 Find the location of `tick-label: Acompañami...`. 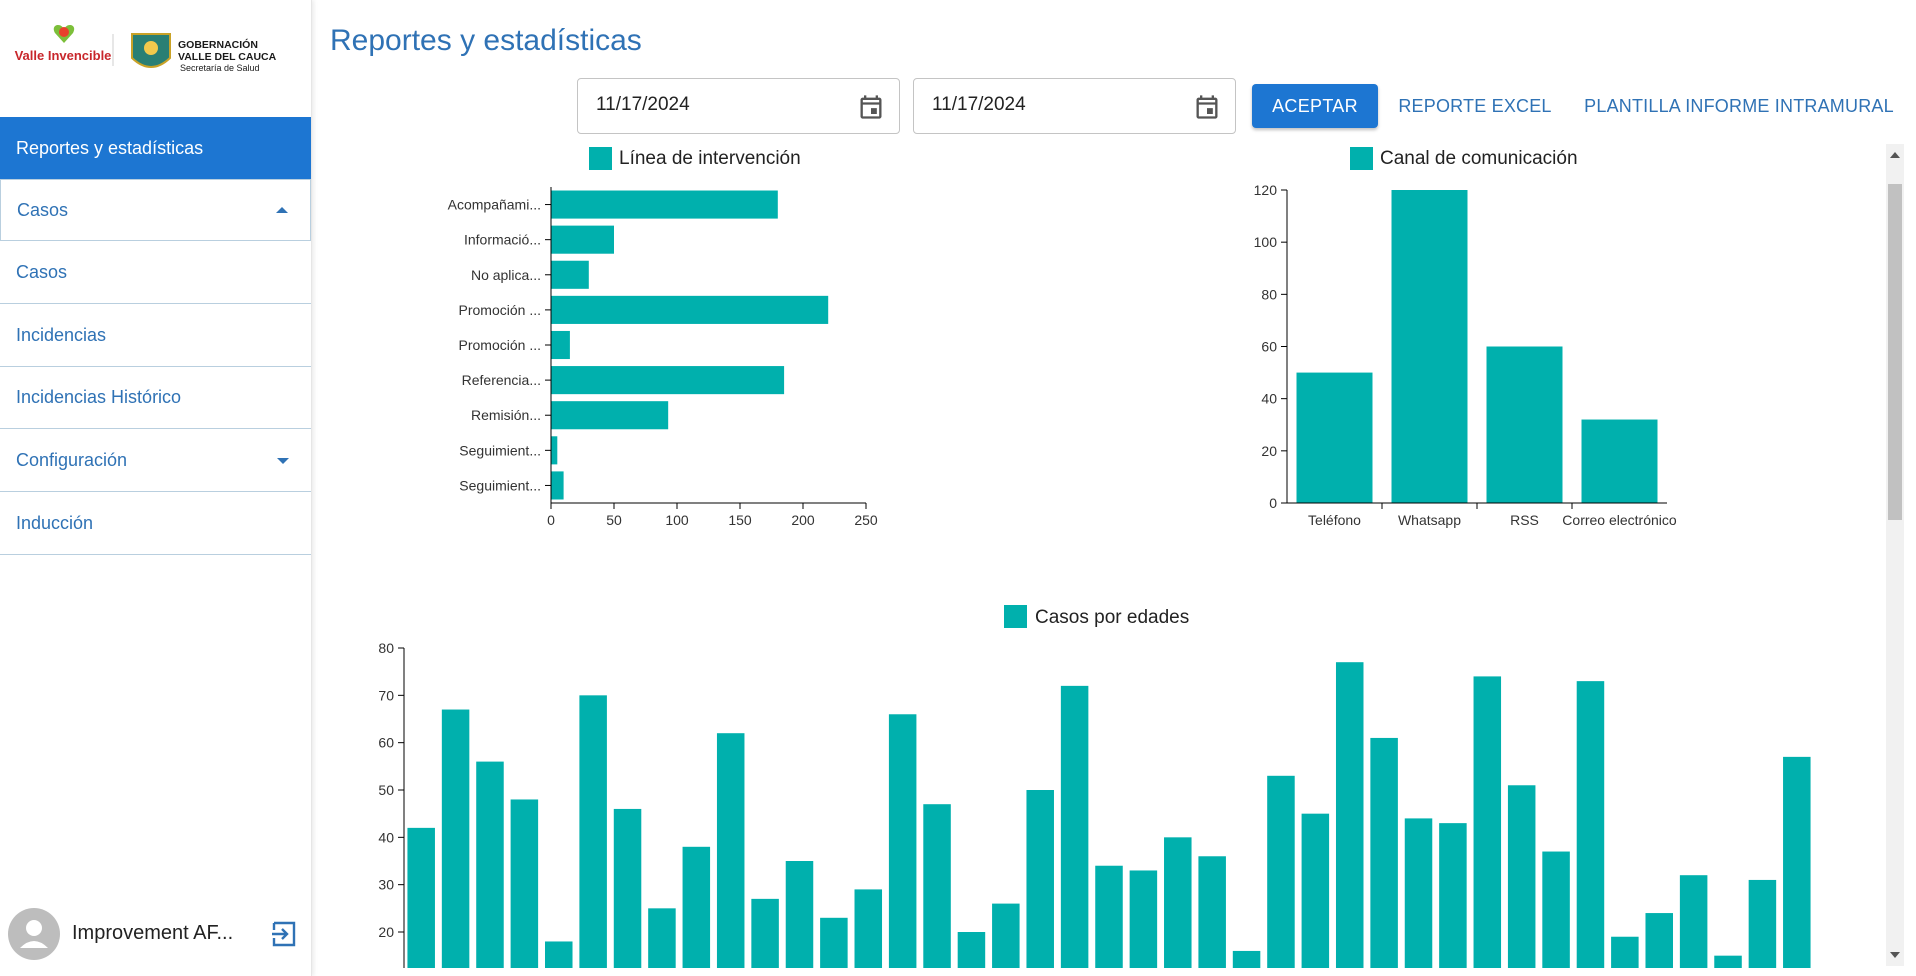

tick-label: Acompañami... is located at coordinates (494, 205).